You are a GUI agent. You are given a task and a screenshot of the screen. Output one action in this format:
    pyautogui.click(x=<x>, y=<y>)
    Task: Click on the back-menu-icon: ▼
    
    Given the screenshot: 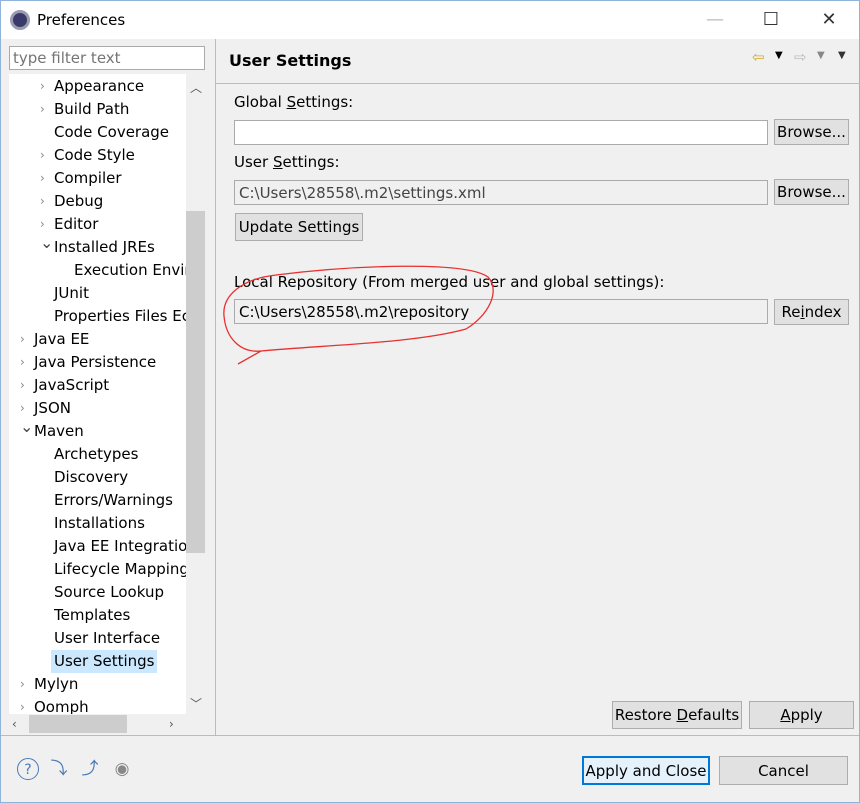 What is the action you would take?
    pyautogui.click(x=779, y=55)
    